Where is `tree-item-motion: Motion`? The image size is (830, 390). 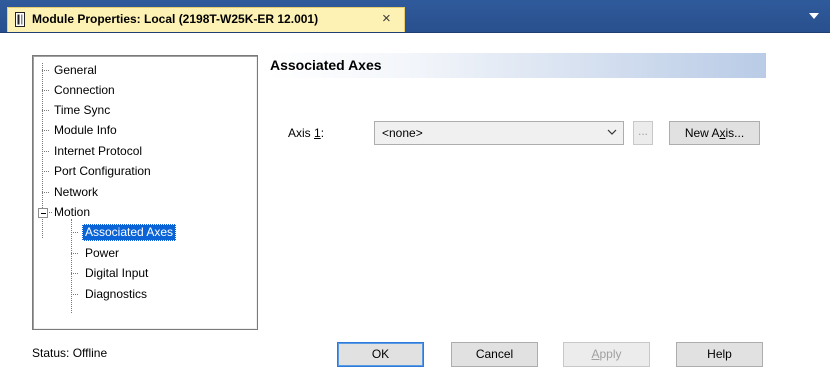 tree-item-motion: Motion is located at coordinates (72, 212).